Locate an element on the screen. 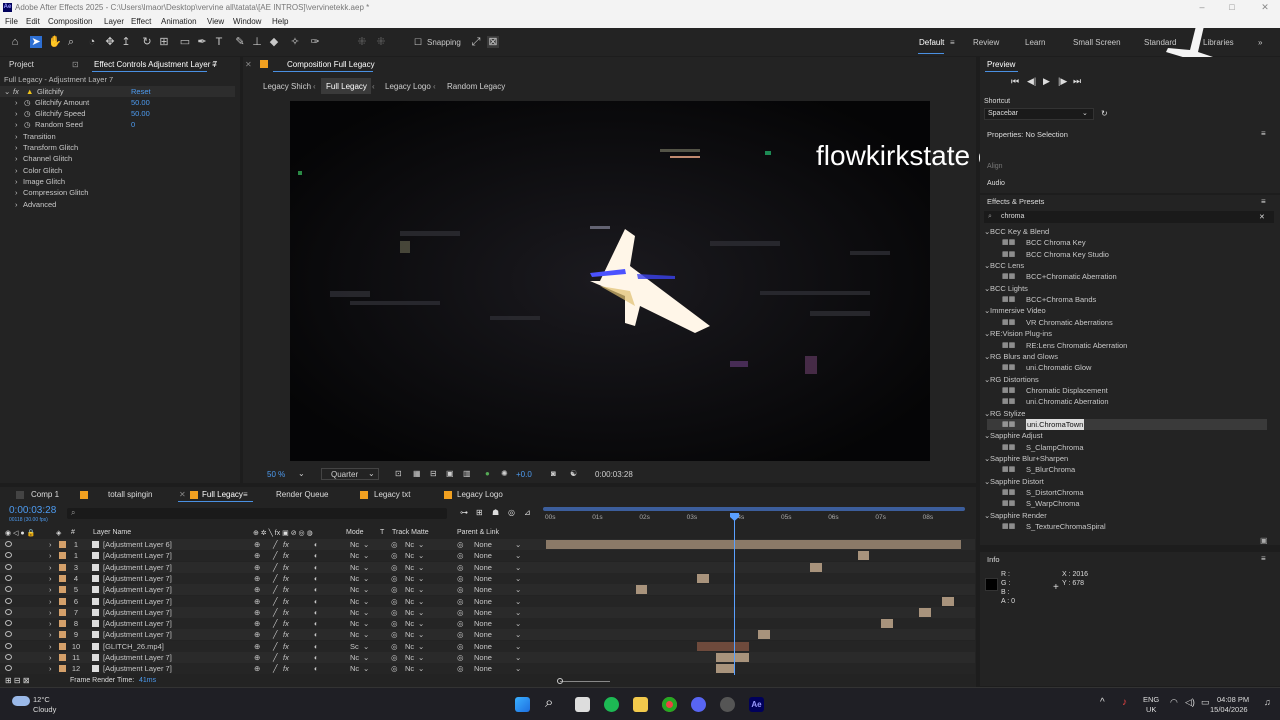  group-row: › Compression Glitch is located at coordinates (117, 192).